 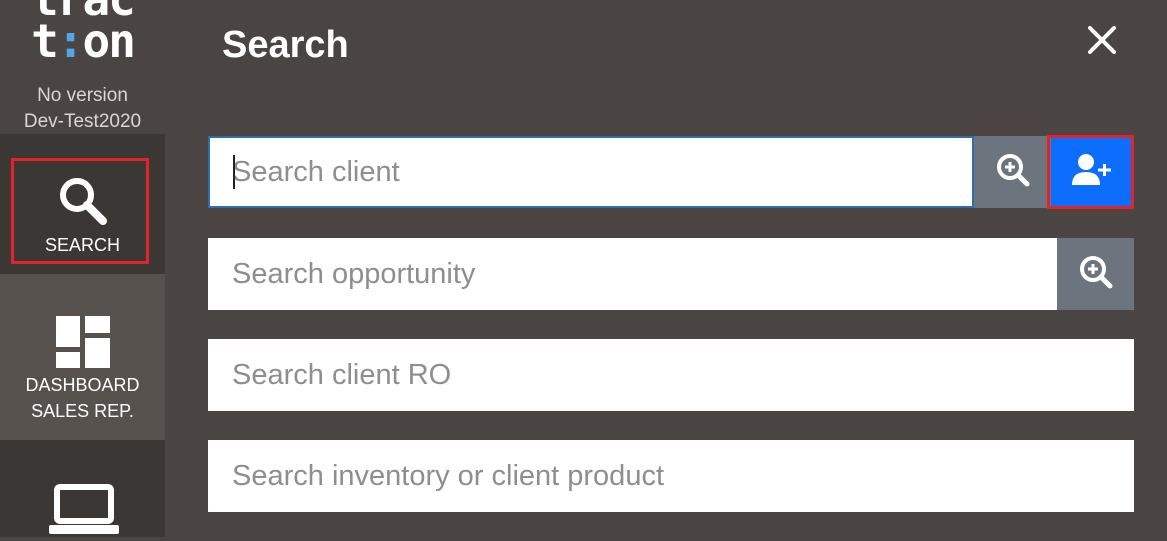 I want to click on close-button, so click(x=1102, y=40).